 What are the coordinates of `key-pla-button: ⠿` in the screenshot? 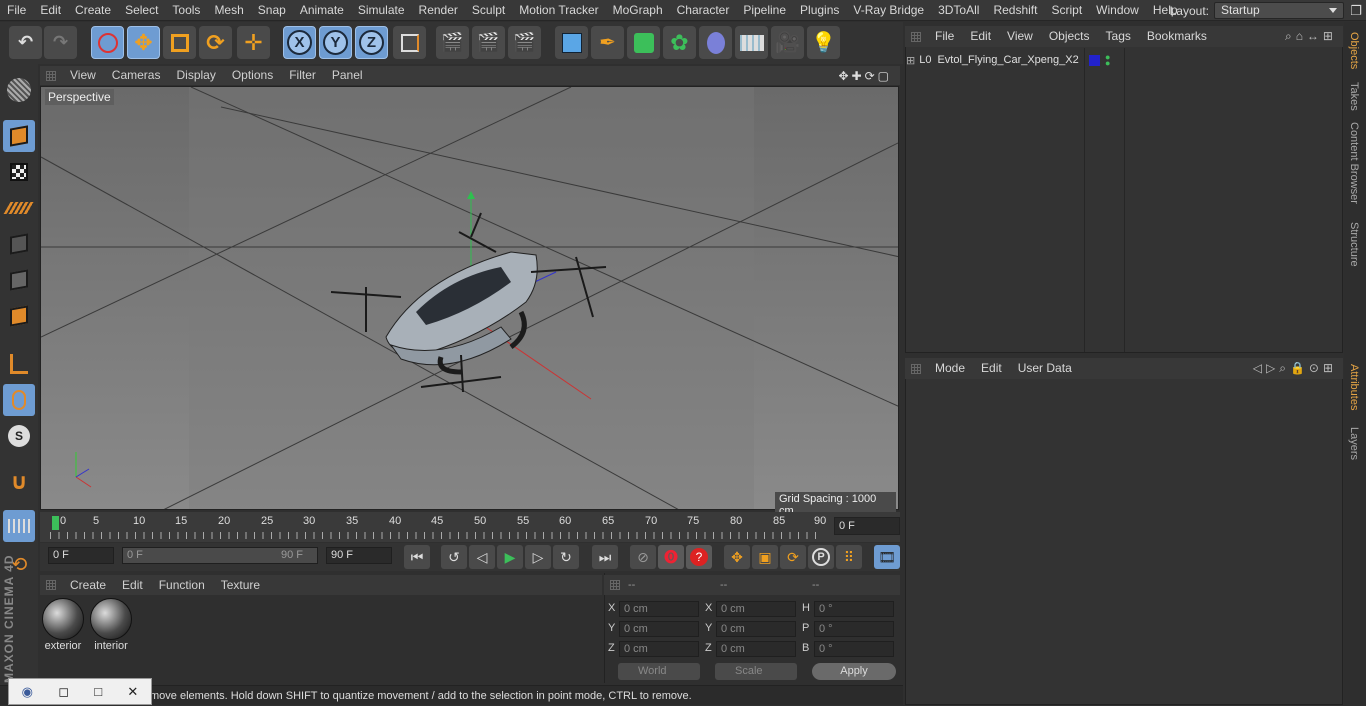 It's located at (849, 557).